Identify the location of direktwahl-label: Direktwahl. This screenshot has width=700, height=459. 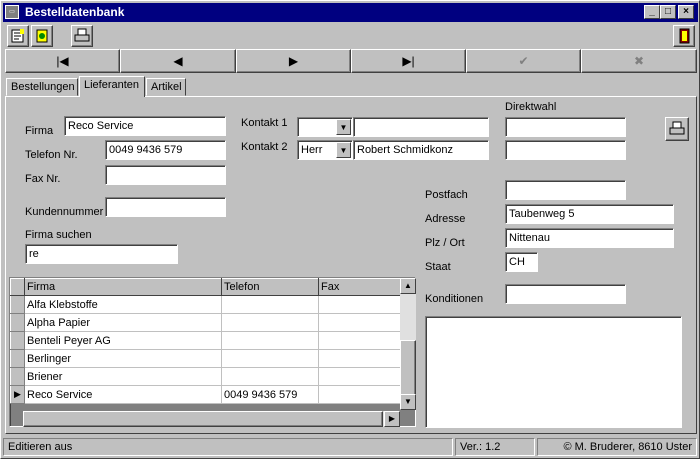
(531, 107).